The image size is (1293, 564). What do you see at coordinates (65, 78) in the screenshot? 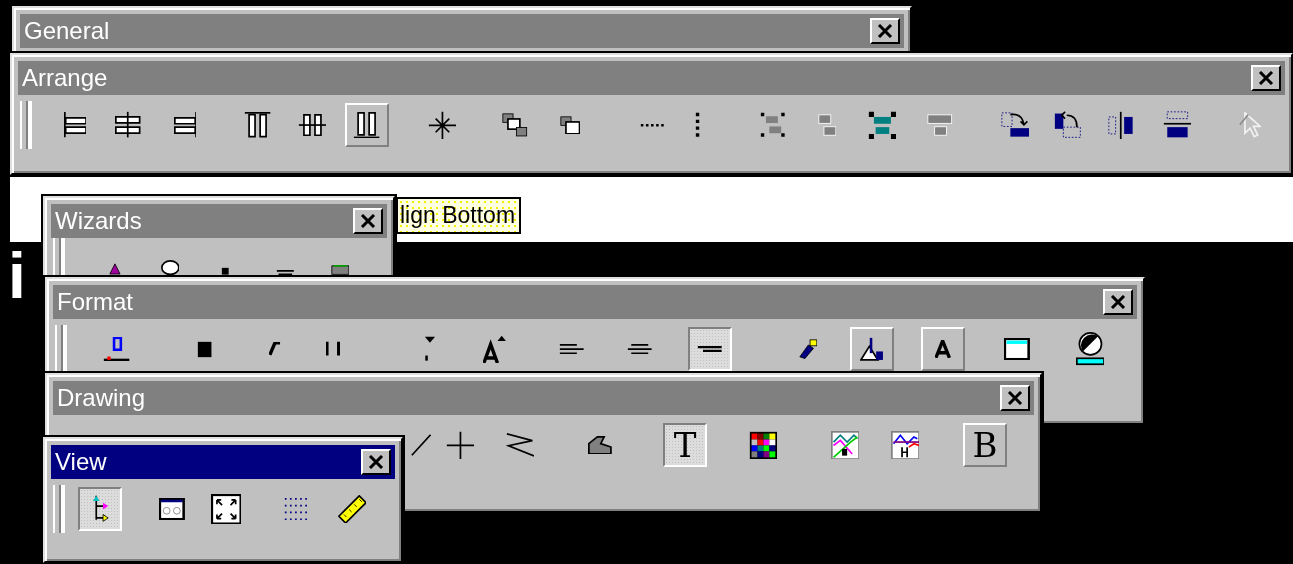
I see `window-title: Arrange` at bounding box center [65, 78].